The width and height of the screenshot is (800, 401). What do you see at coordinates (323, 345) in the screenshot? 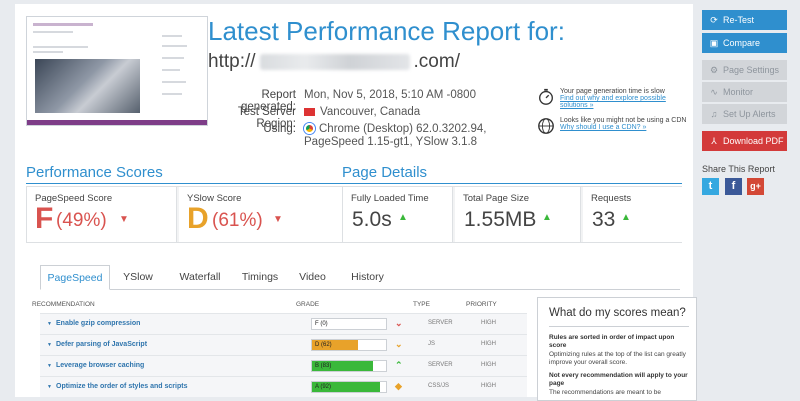
I see `grade-text: D (62)` at bounding box center [323, 345].